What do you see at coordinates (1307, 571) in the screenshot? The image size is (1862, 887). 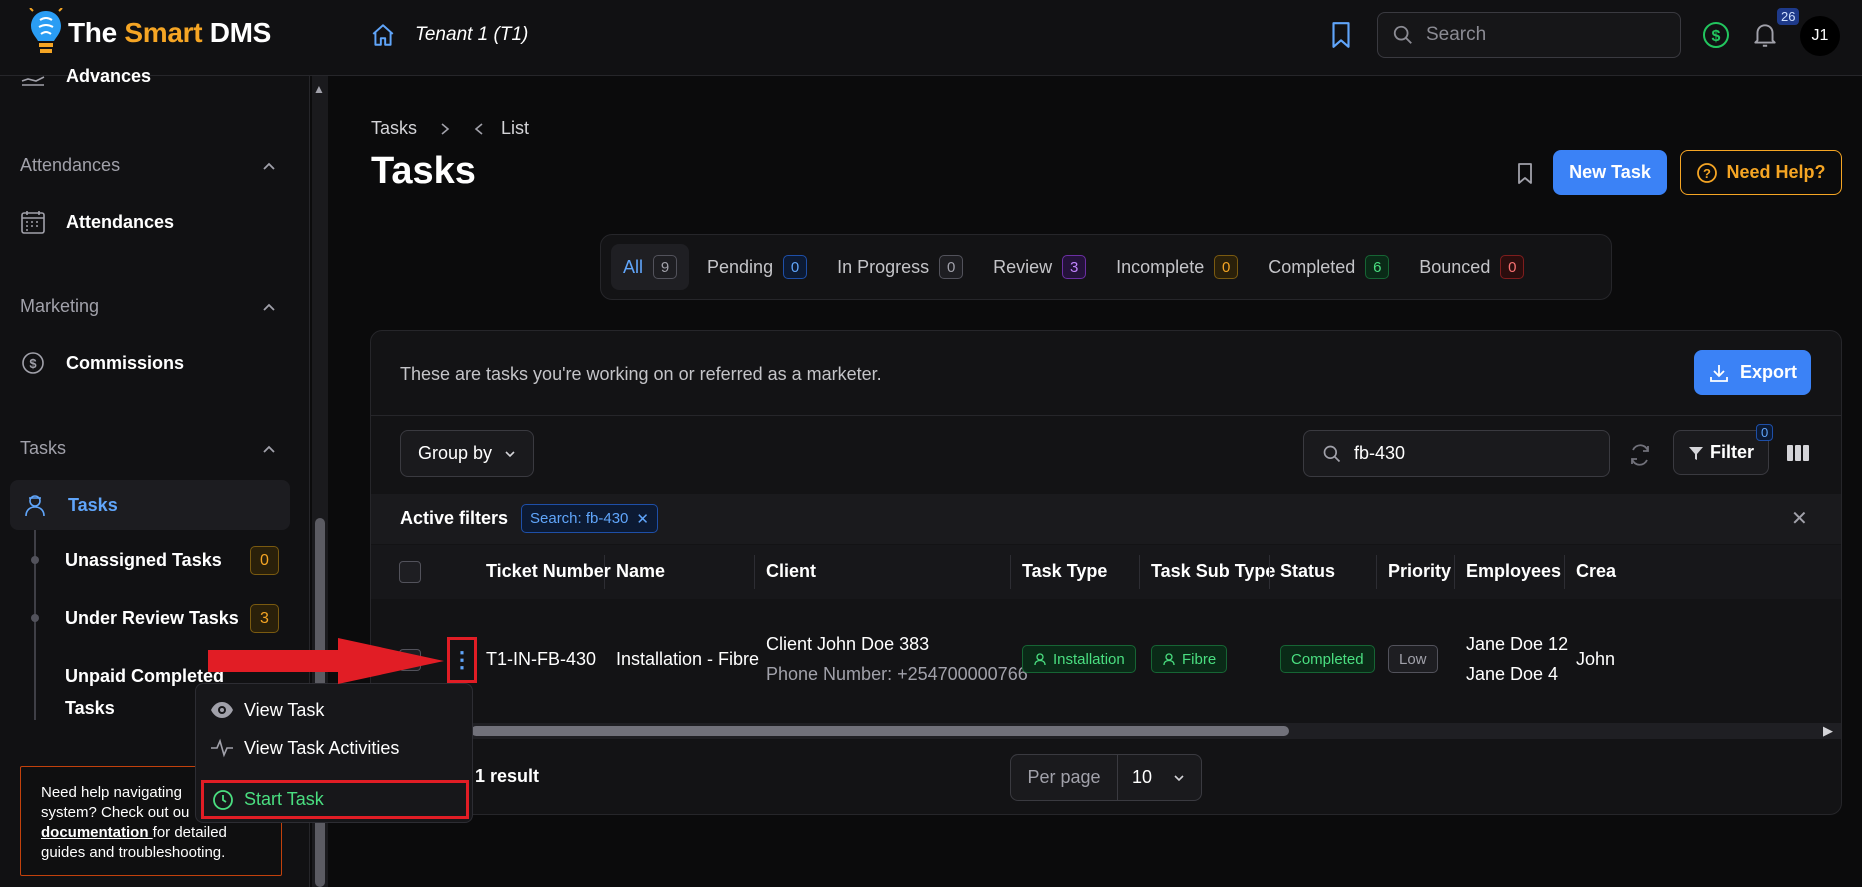 I see `column-header: Status` at bounding box center [1307, 571].